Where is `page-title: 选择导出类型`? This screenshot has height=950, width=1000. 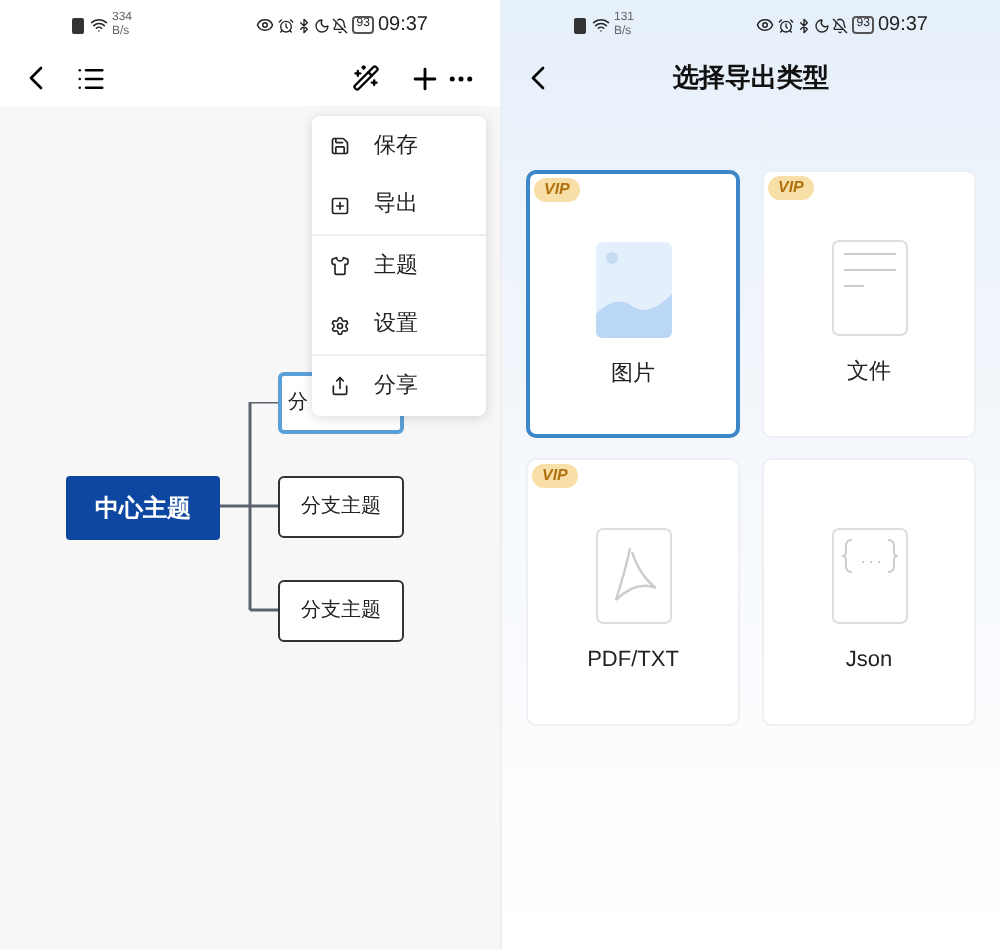
page-title: 选择导出类型 is located at coordinates (751, 78).